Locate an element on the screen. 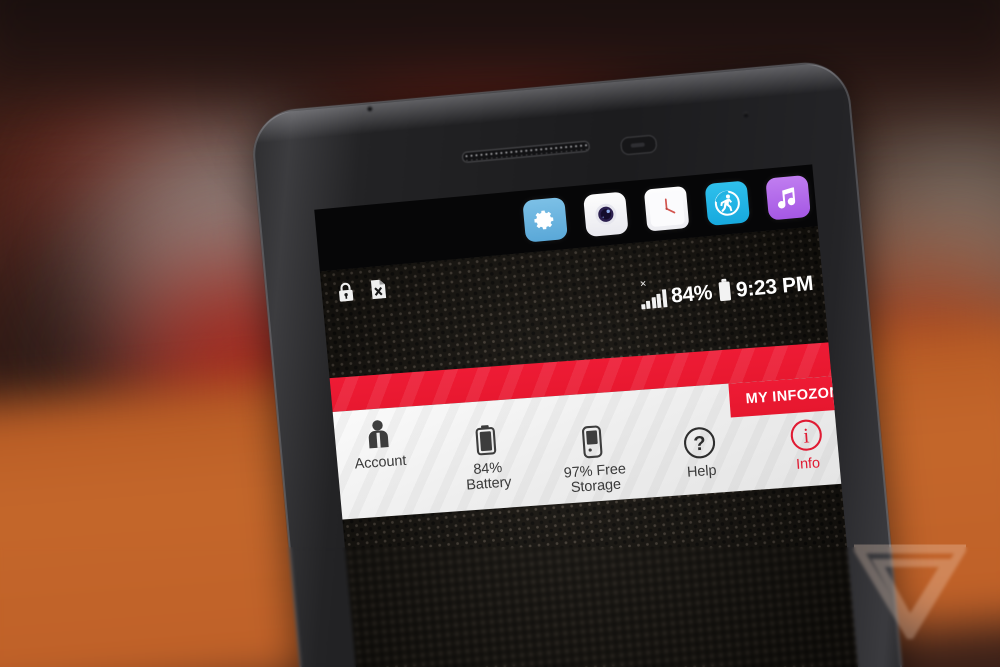  info-circle-icon: i is located at coordinates (806, 435).